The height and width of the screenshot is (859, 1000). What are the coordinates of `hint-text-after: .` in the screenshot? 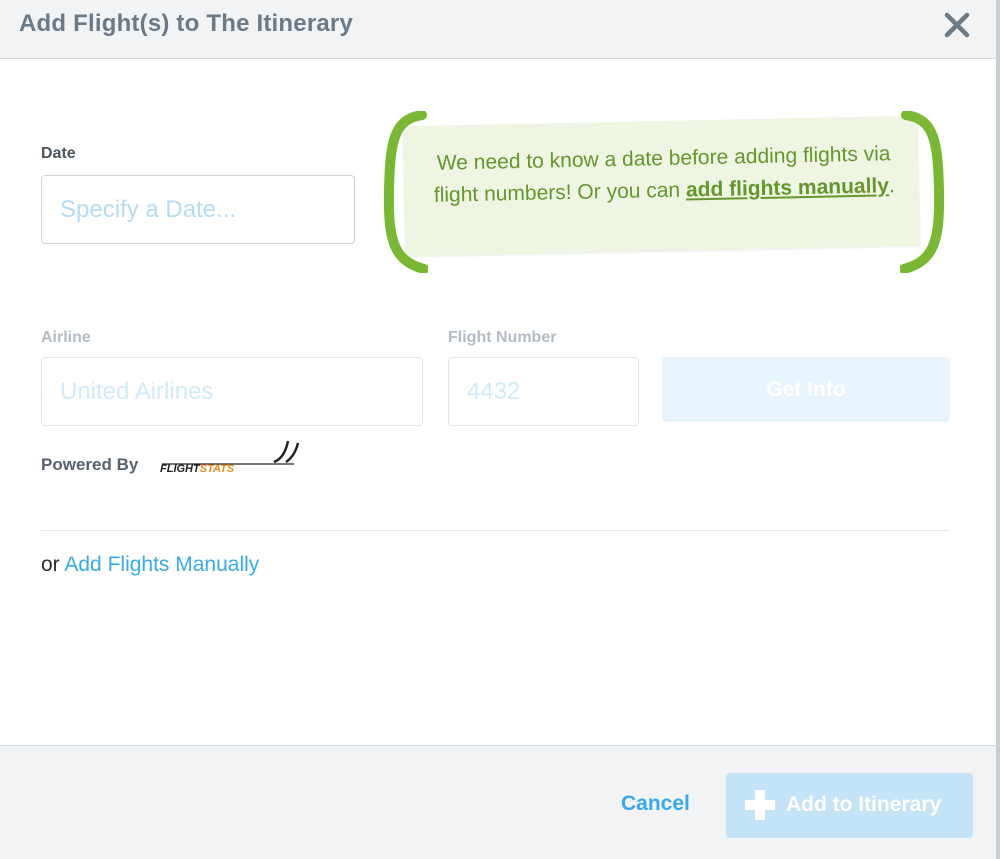 It's located at (892, 186).